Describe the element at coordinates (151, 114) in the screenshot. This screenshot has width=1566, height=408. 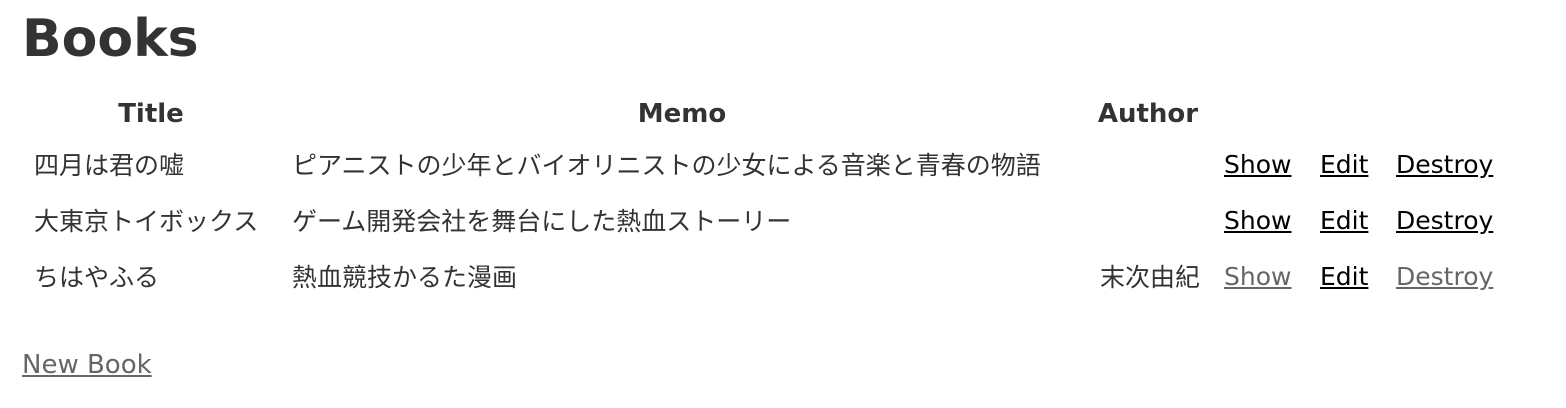
I see `column-header-title: Title` at that location.